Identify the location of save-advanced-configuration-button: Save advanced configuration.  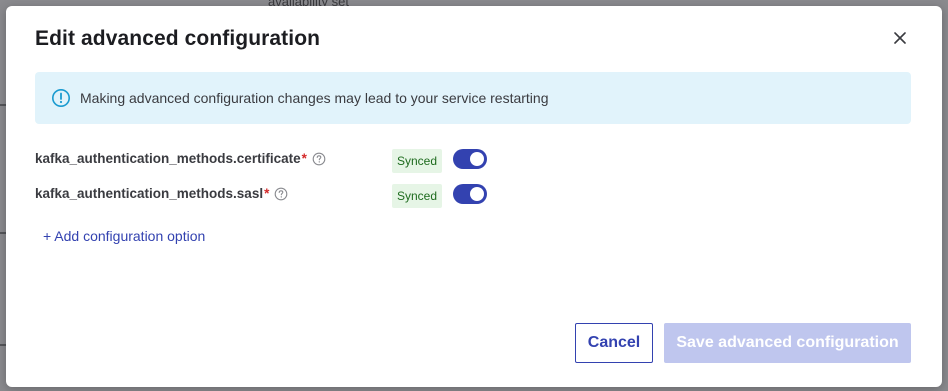
(787, 343).